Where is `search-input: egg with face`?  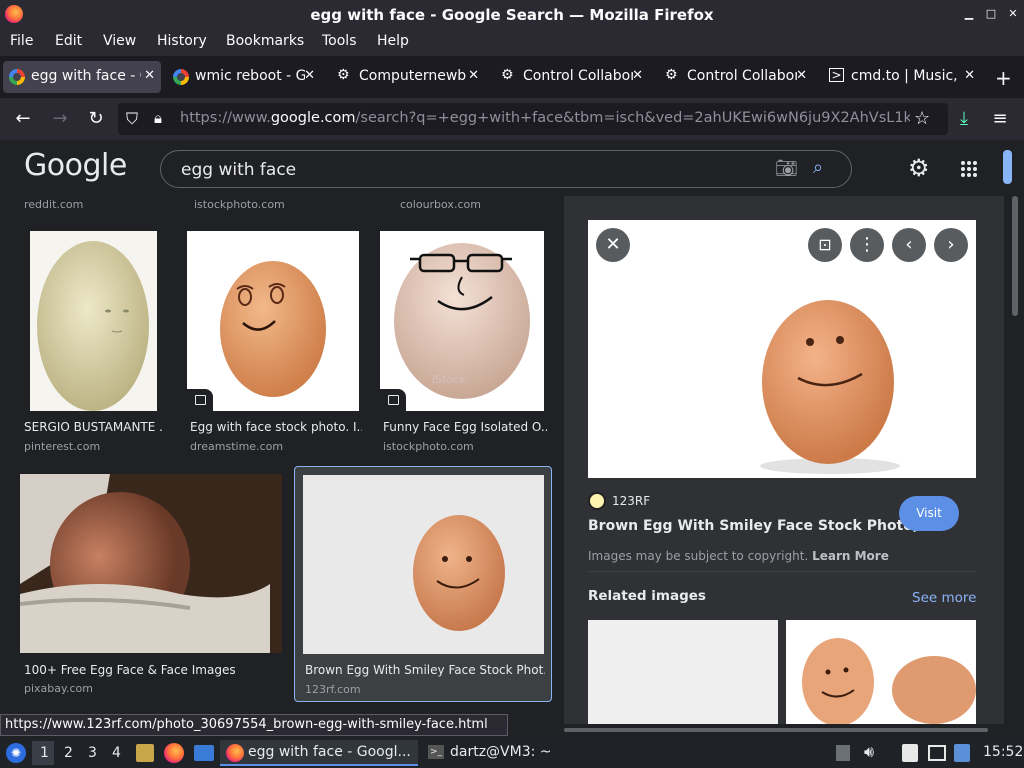
search-input: egg with face is located at coordinates (238, 170).